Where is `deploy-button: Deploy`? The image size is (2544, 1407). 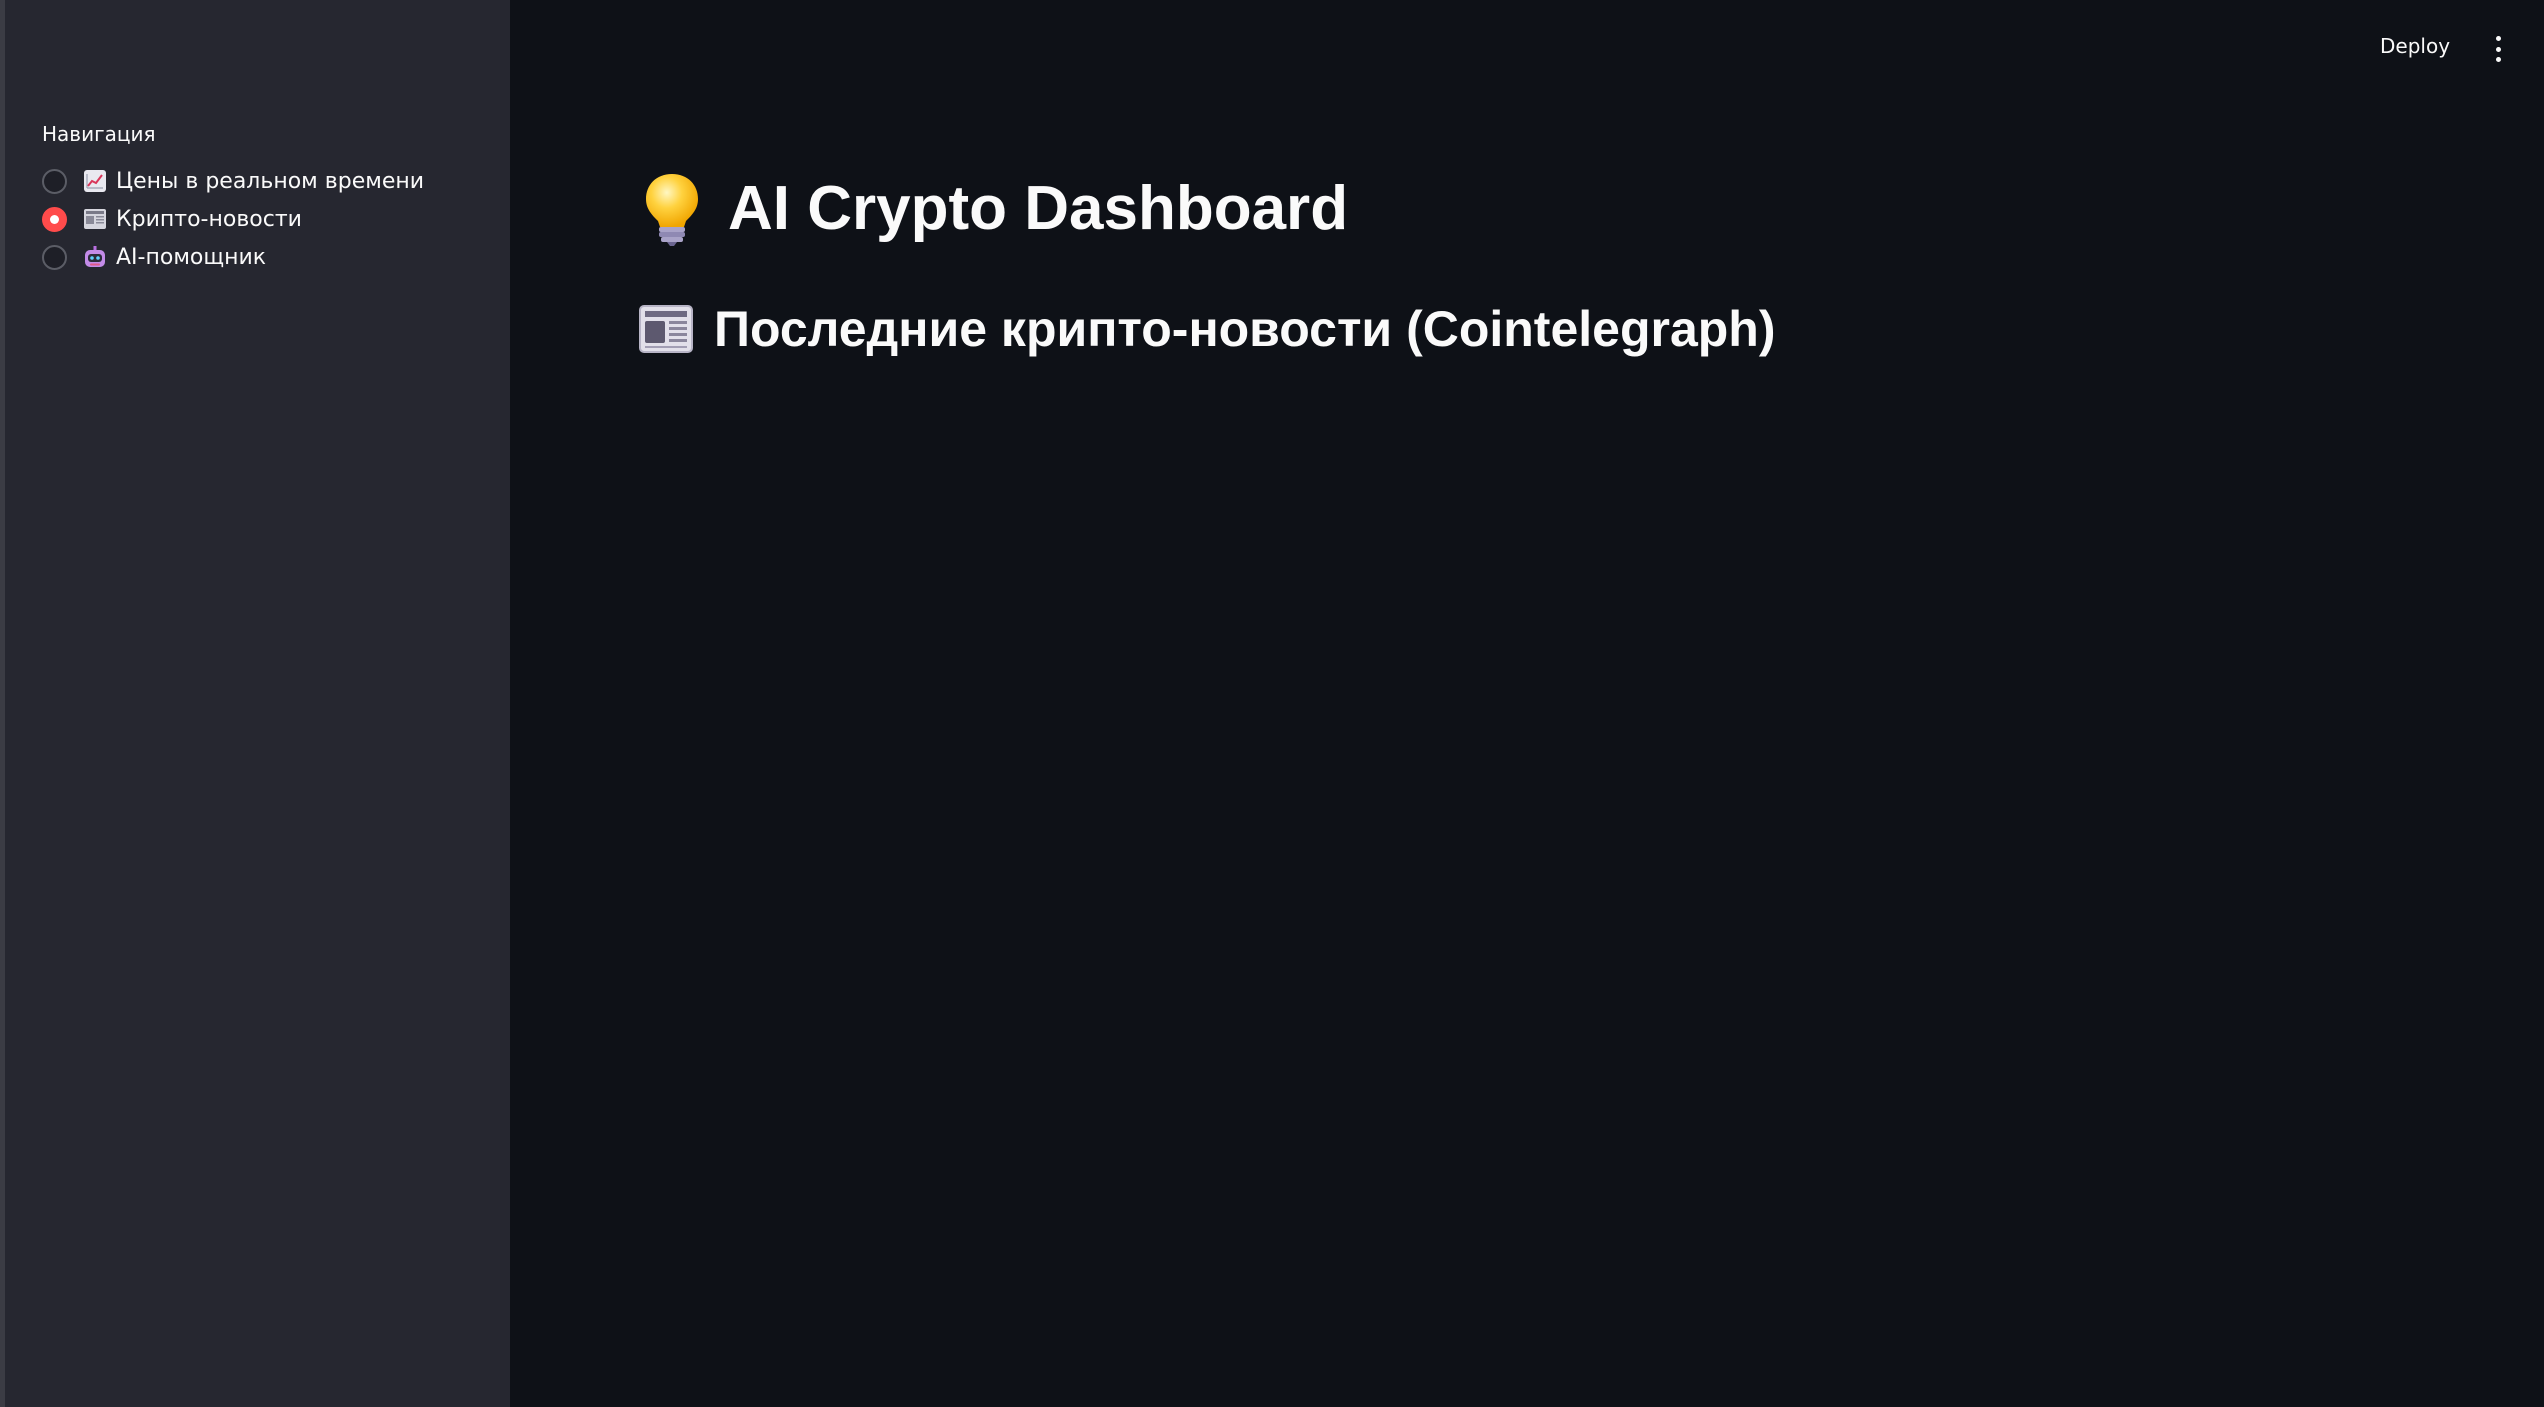 deploy-button: Deploy is located at coordinates (2415, 46).